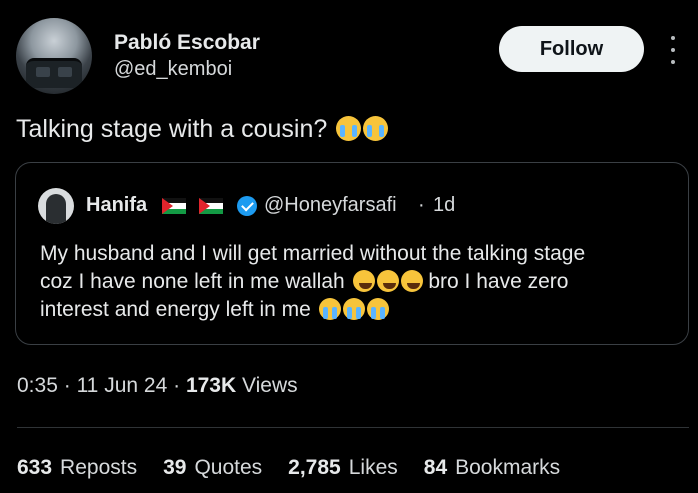  Describe the element at coordinates (99, 467) in the screenshot. I see `reposts-label: Reposts` at that location.